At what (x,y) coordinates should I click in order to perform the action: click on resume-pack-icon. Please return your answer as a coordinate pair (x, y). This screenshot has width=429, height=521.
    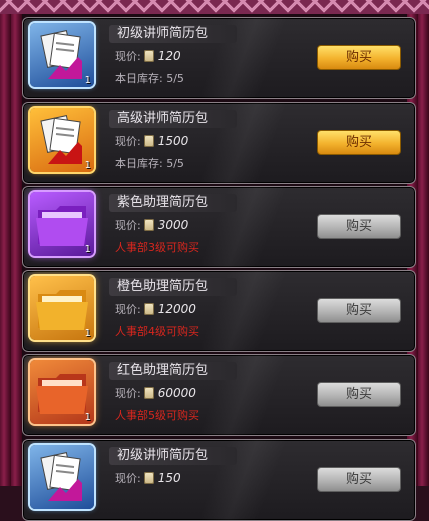
    Looking at the image, I should click on (61, 476).